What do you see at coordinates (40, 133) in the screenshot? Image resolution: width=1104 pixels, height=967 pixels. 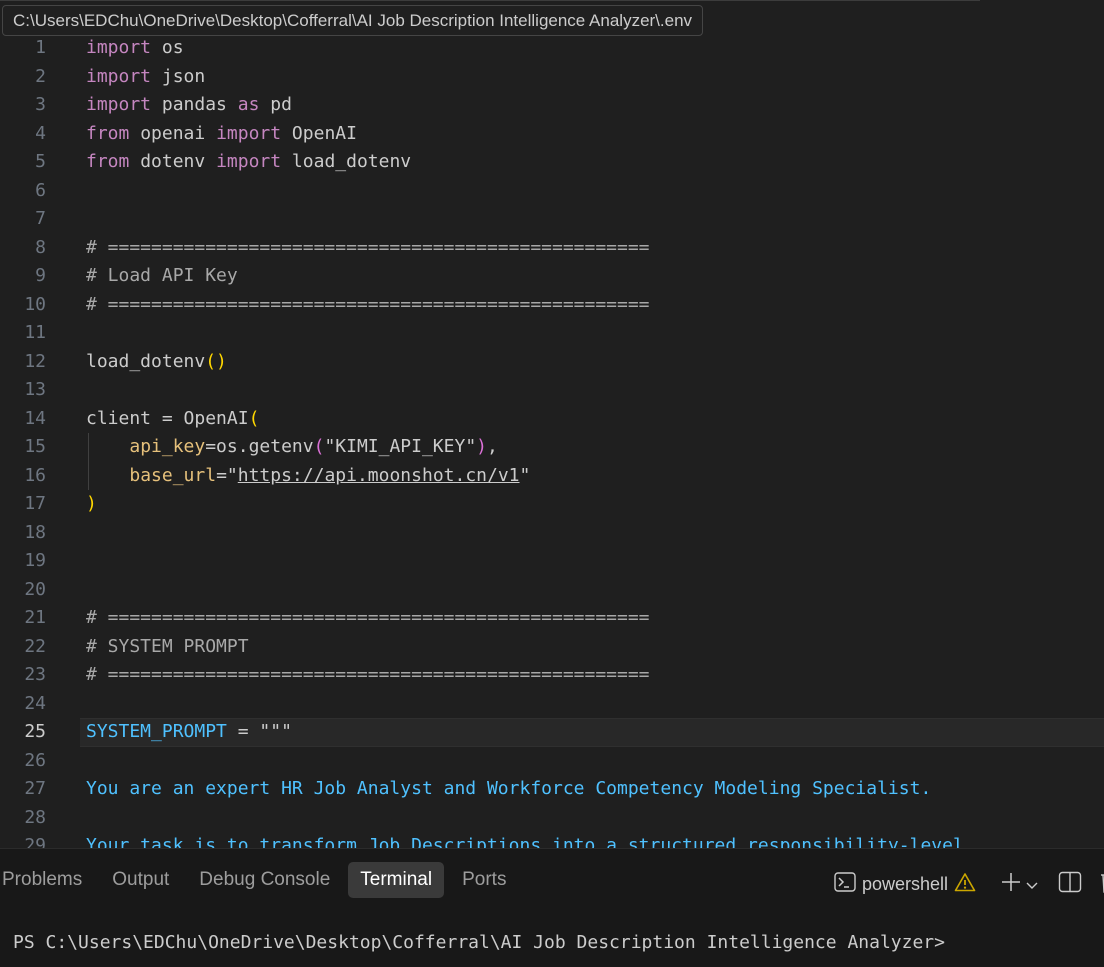 I see `line-number: 4` at bounding box center [40, 133].